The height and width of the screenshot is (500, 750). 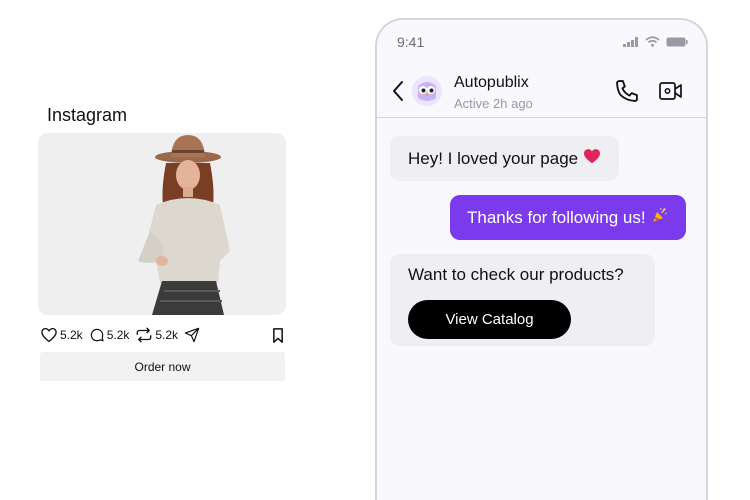 I want to click on contact-status: Active 2h ago, so click(x=493, y=103).